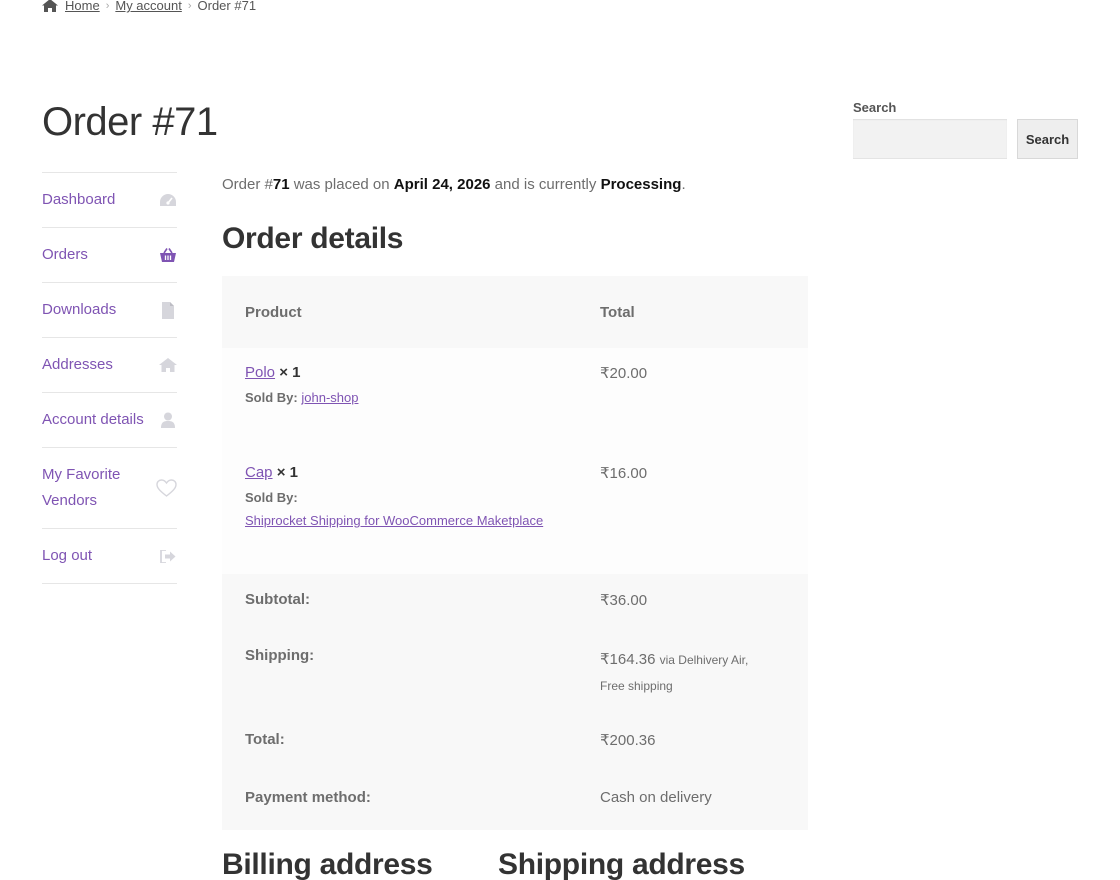 Image resolution: width=1120 pixels, height=880 pixels. What do you see at coordinates (130, 122) in the screenshot?
I see `page-title: Order #71` at bounding box center [130, 122].